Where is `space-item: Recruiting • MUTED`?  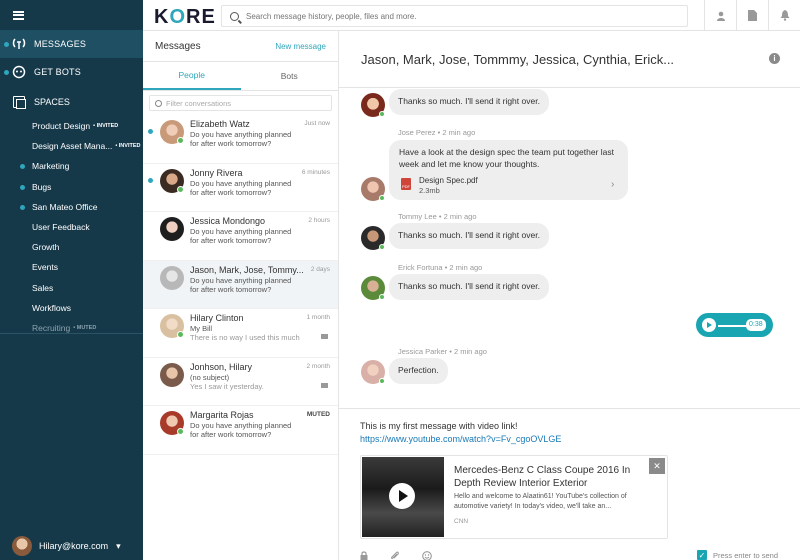 space-item: Recruiting • MUTED is located at coordinates (71, 328).